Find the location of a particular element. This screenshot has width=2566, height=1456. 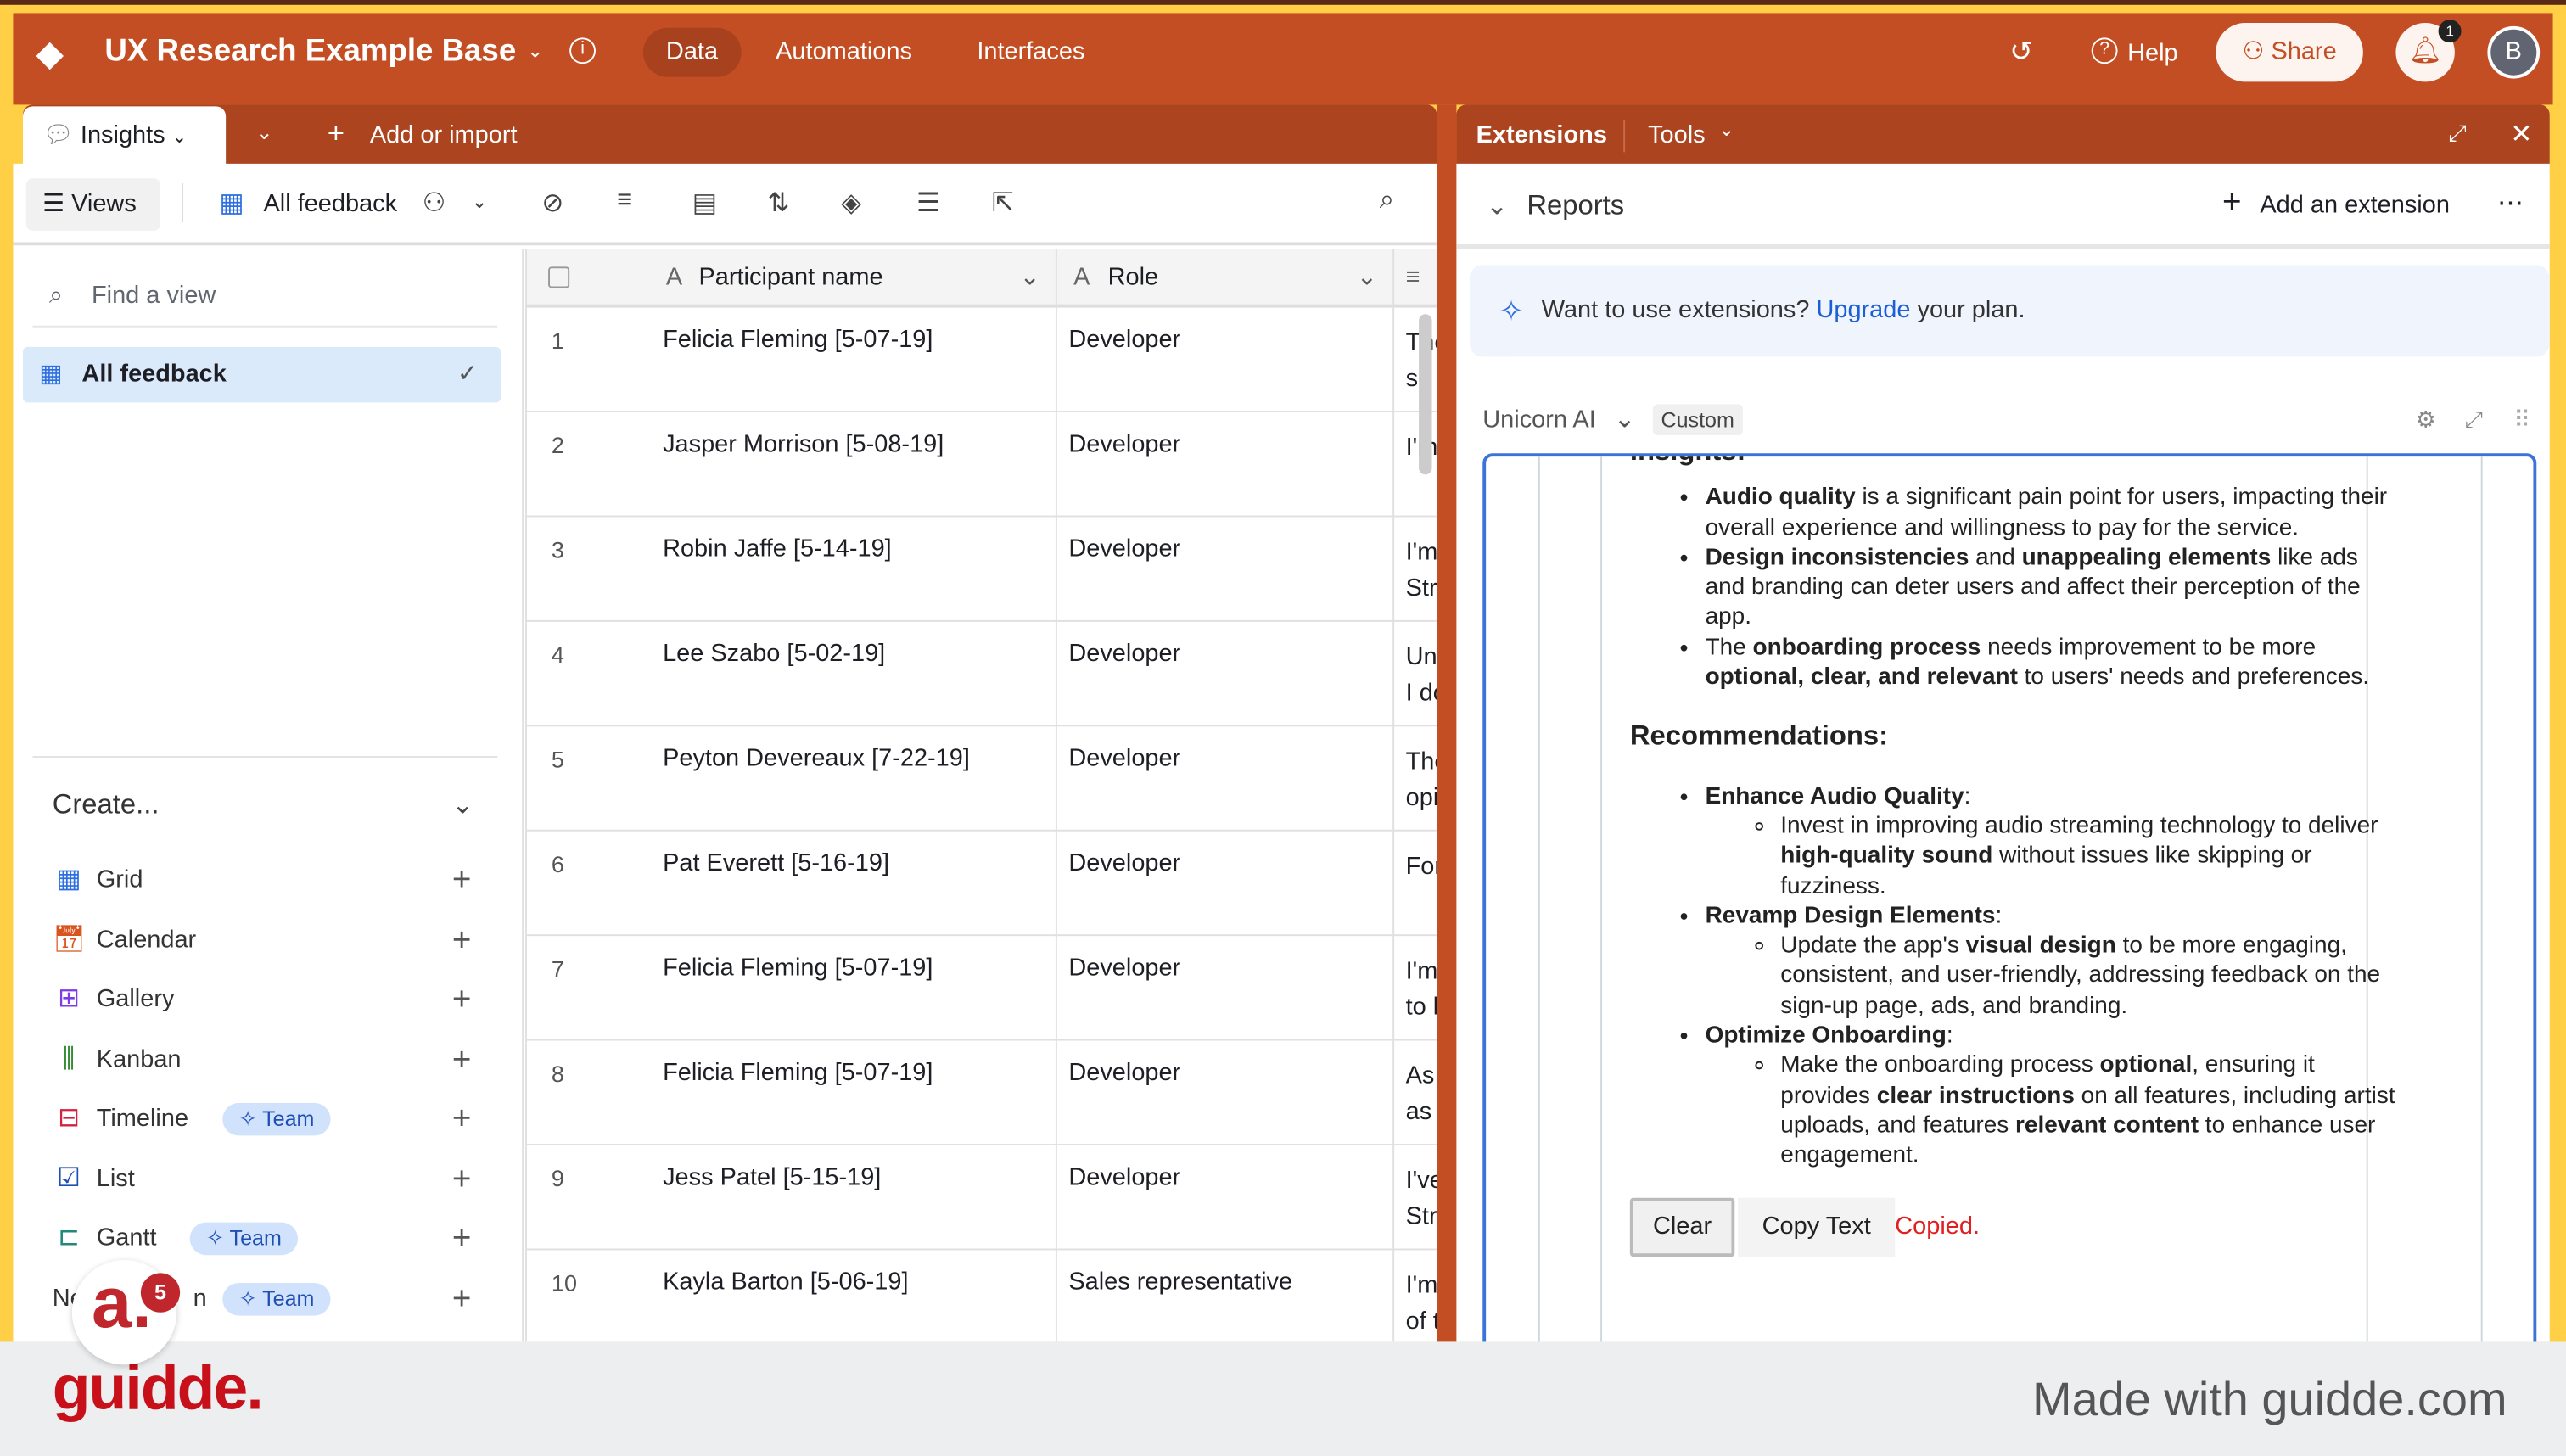

participant-name-cell: Jess Patel [5-15-19] is located at coordinates (772, 1177).